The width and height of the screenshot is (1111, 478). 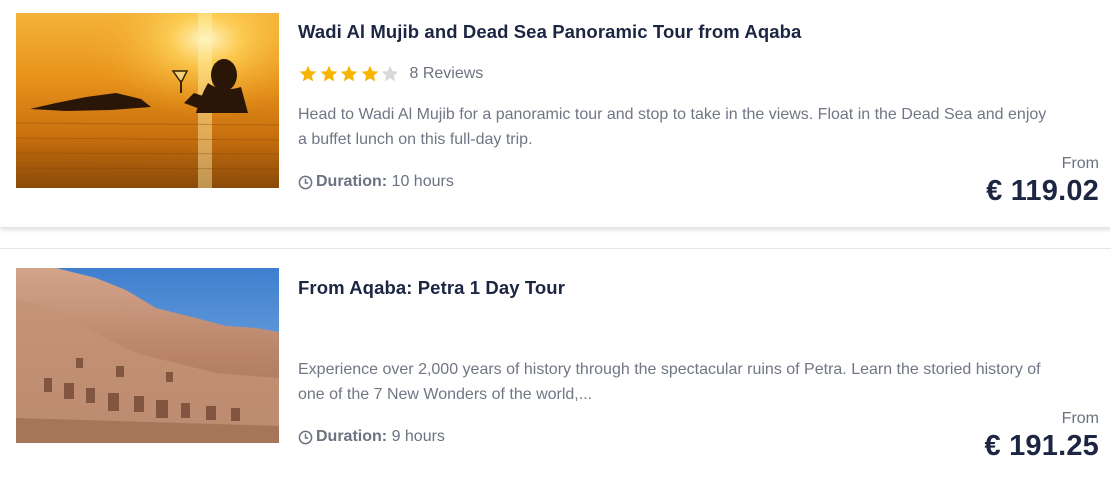 I want to click on tour-image-dead-sea, so click(x=147, y=100).